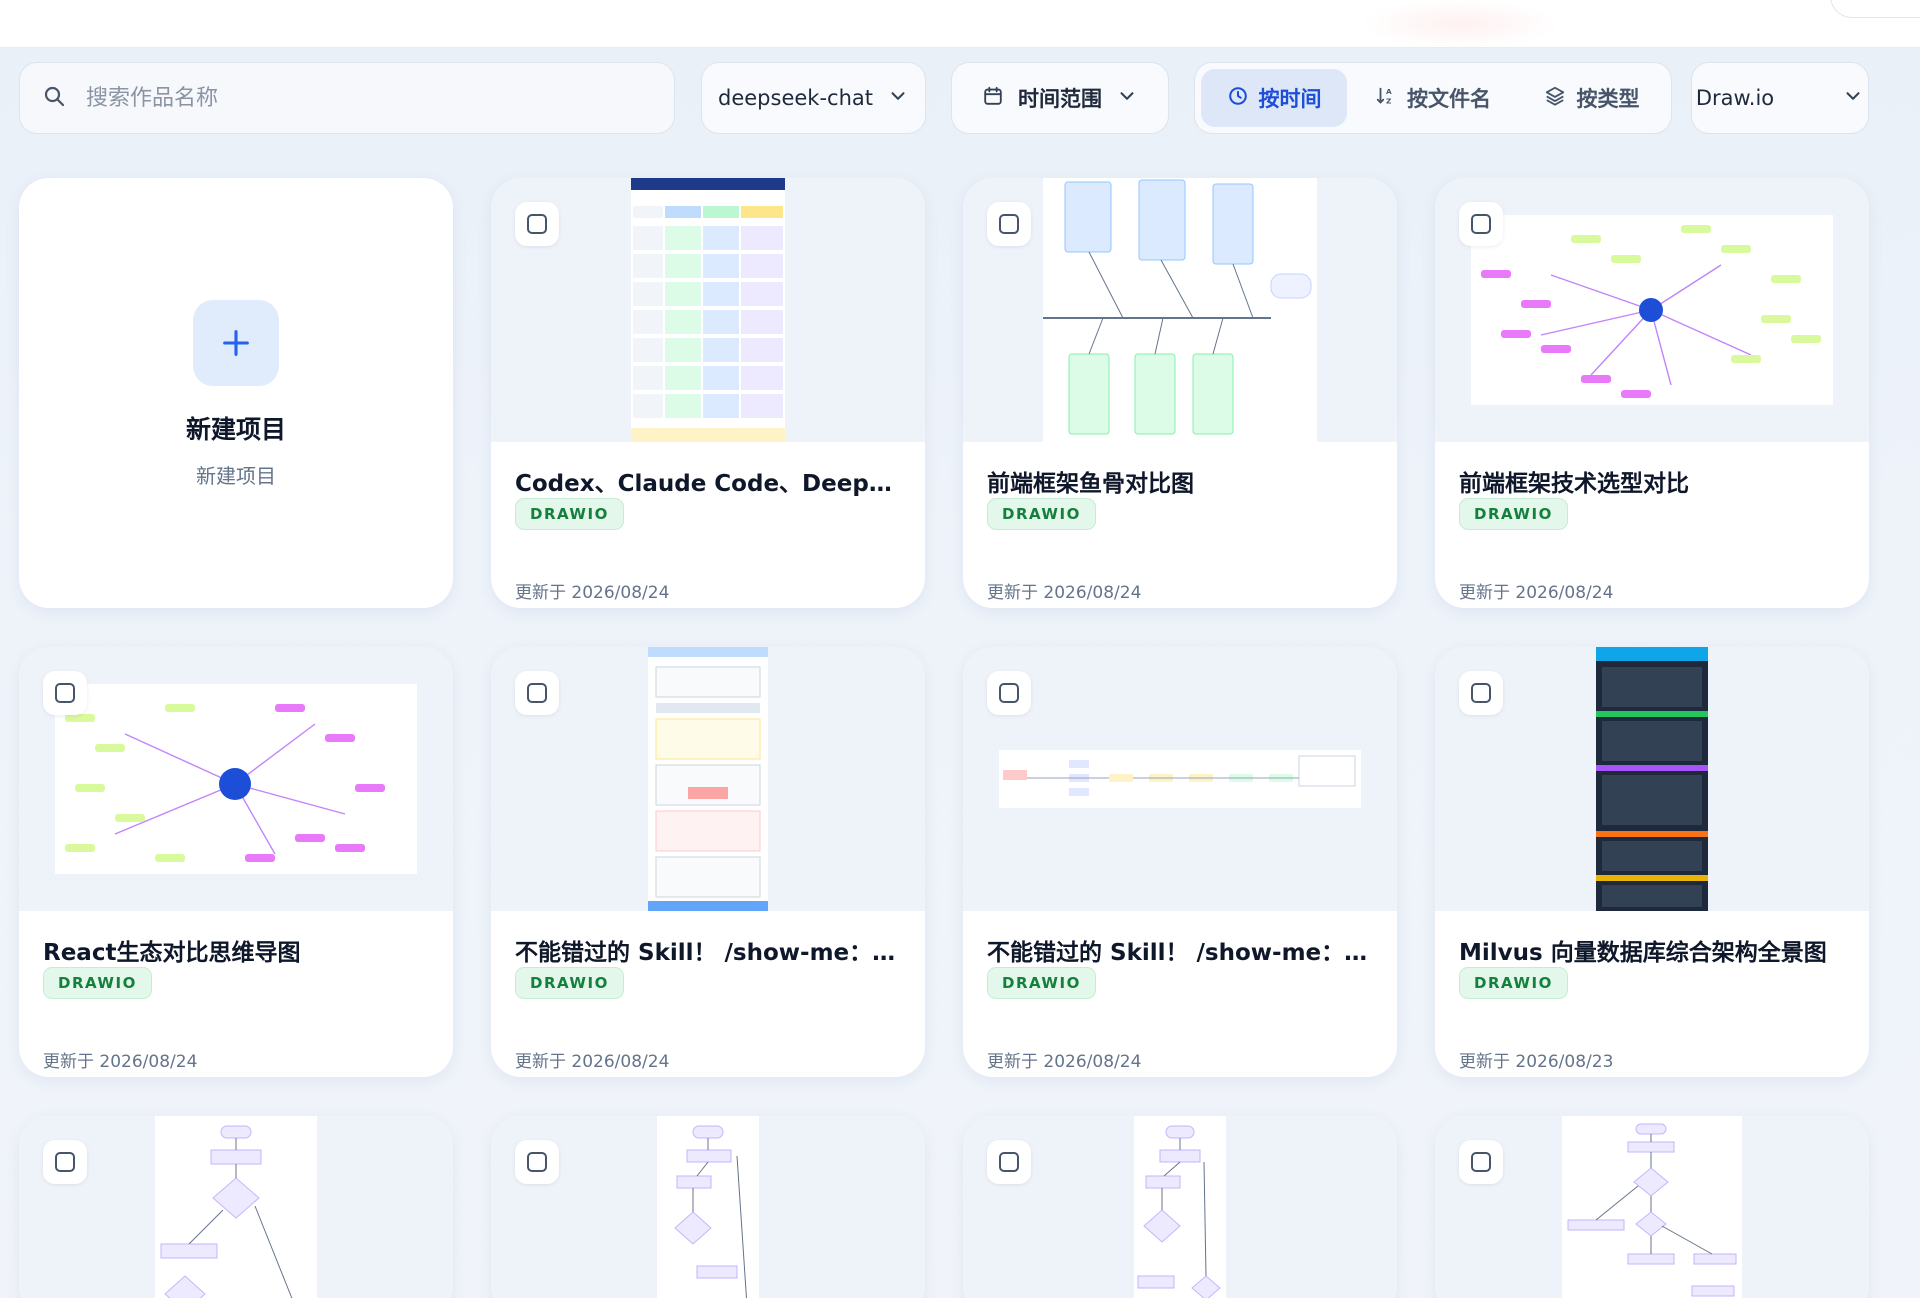  Describe the element at coordinates (1536, 1062) in the screenshot. I see `updated-date: 更新于 2026/08/23` at that location.